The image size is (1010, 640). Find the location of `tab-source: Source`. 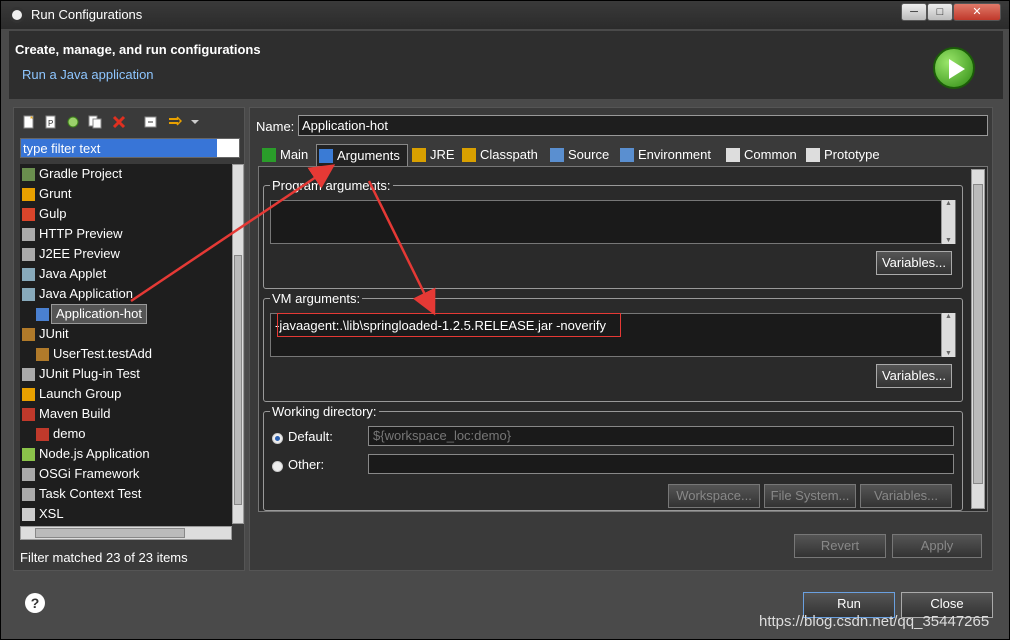

tab-source: Source is located at coordinates (582, 155).